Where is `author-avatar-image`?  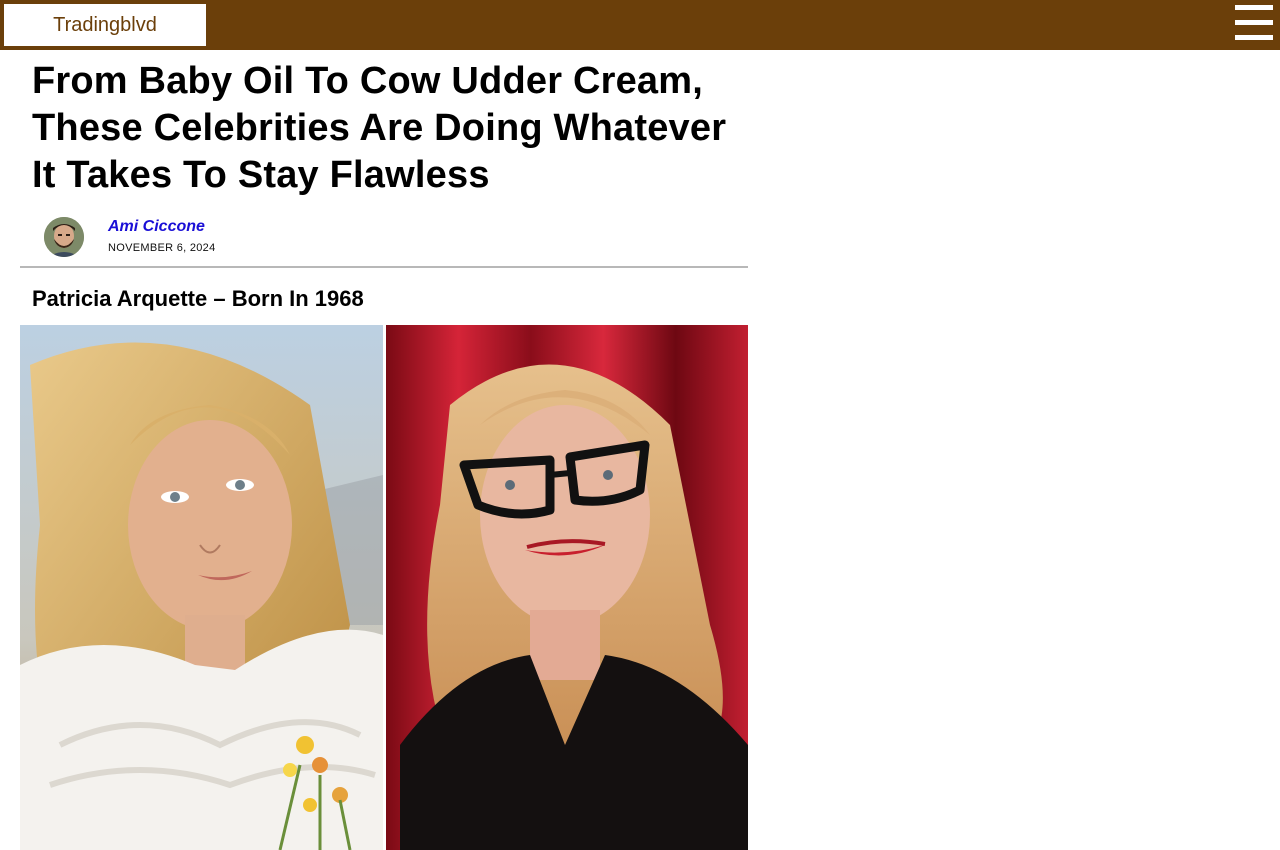 author-avatar-image is located at coordinates (64, 237).